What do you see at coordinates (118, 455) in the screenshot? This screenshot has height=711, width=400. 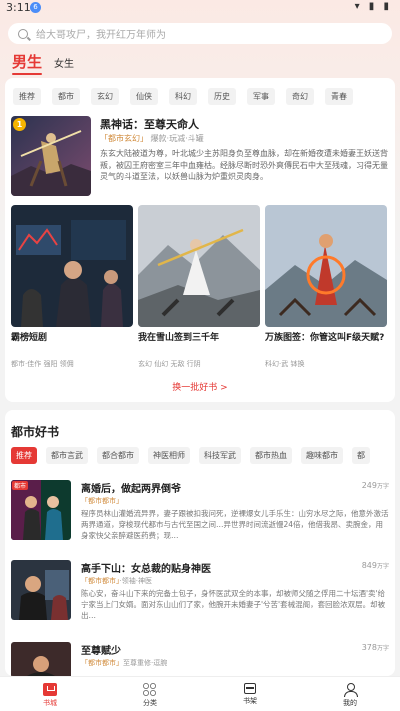 I see `city-tab: 都合都市` at bounding box center [118, 455].